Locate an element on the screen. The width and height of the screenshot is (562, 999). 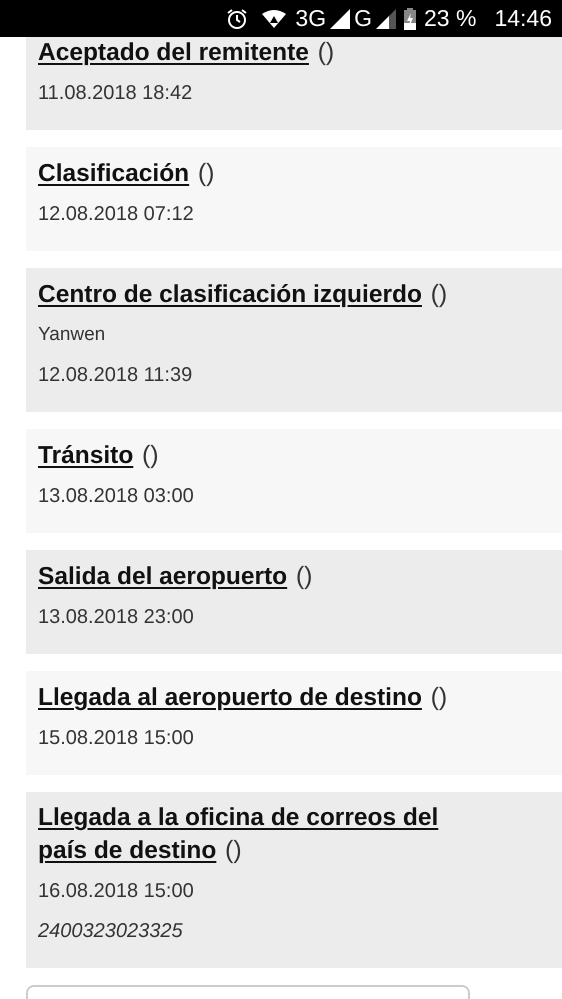
event-date: 15.08.2018 15:00 is located at coordinates (116, 738).